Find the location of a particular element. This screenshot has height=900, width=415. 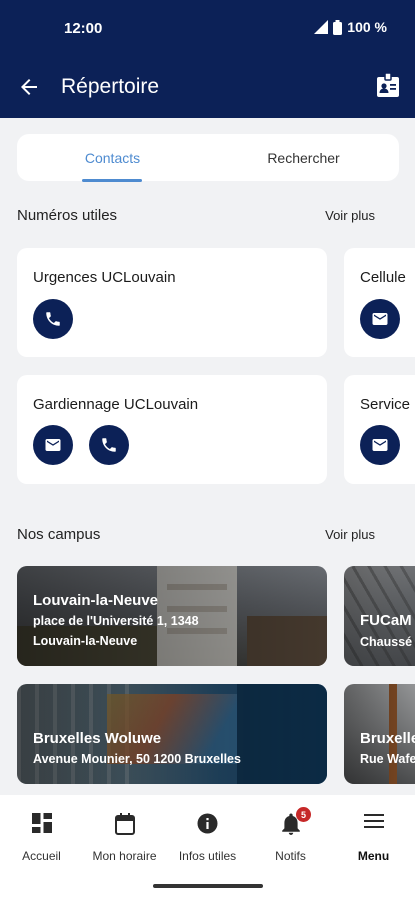

contact-card-cellule: Cellule is located at coordinates (379, 302).